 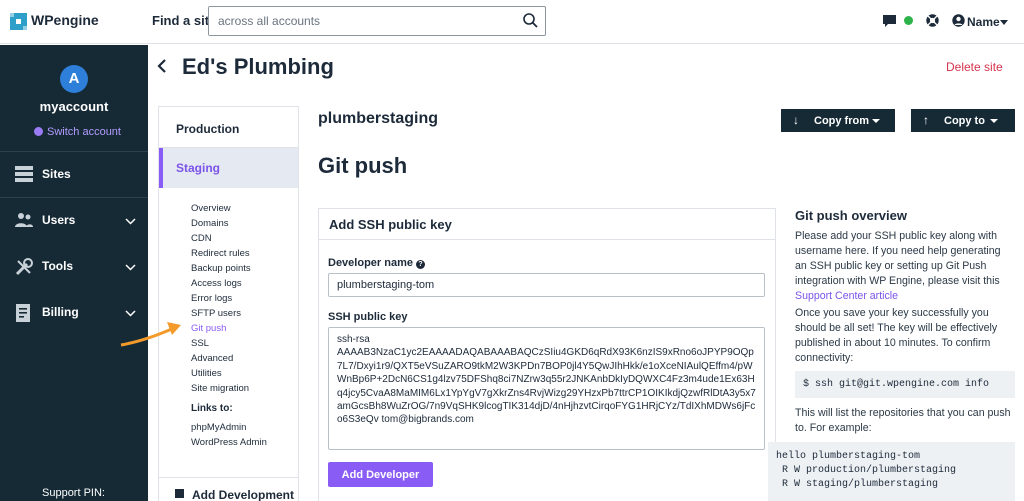 I want to click on sidebar-item-label: Sites, so click(x=56, y=174).